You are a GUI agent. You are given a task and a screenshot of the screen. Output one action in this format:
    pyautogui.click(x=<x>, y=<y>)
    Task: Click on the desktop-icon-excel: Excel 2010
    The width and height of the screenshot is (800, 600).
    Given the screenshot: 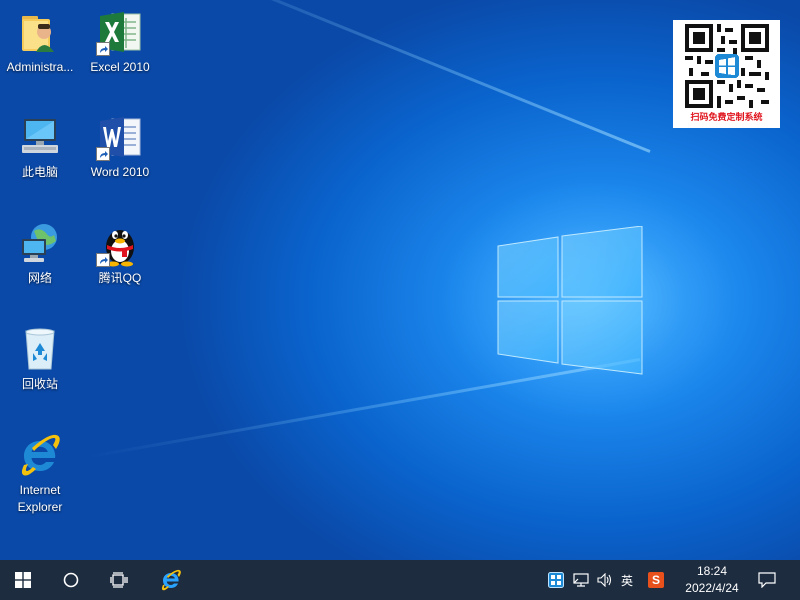 What is the action you would take?
    pyautogui.click(x=120, y=42)
    